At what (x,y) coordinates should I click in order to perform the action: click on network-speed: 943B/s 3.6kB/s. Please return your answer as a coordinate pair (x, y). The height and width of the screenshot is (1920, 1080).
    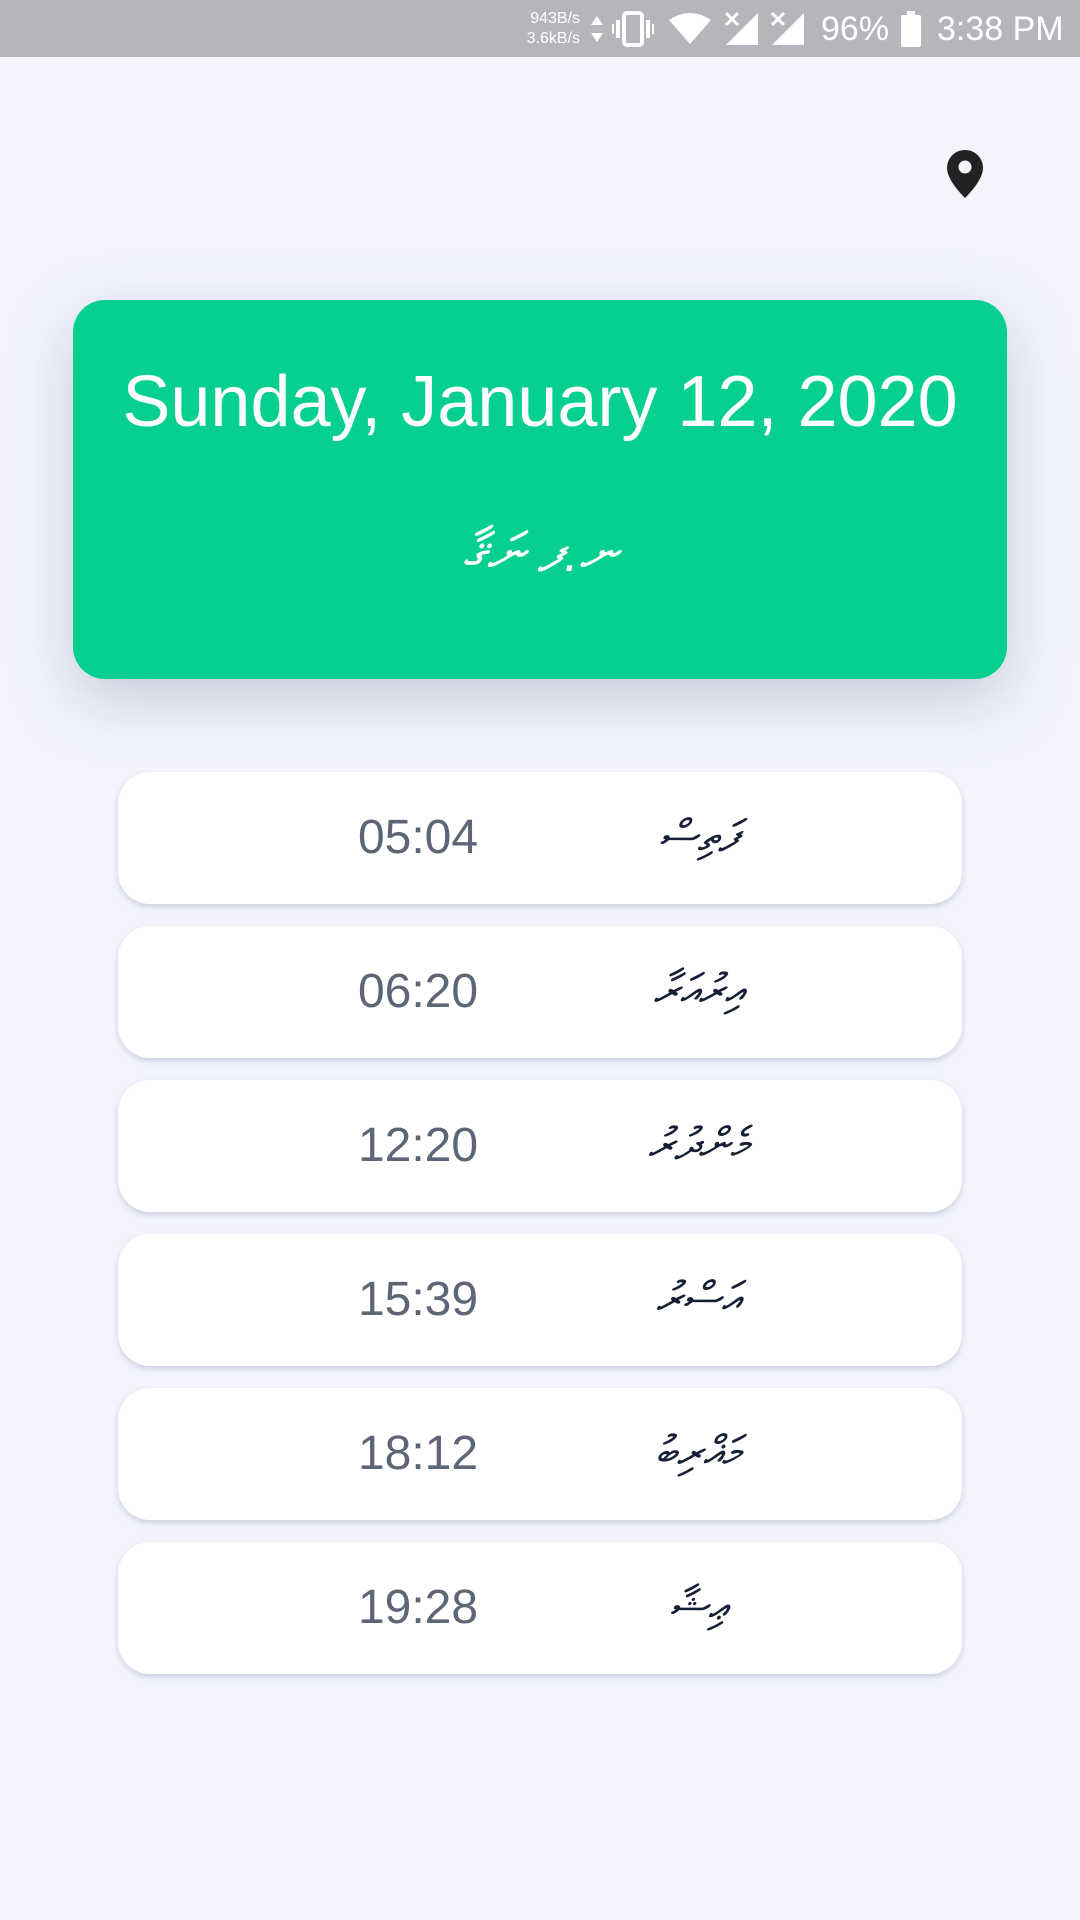
    Looking at the image, I should click on (550, 29).